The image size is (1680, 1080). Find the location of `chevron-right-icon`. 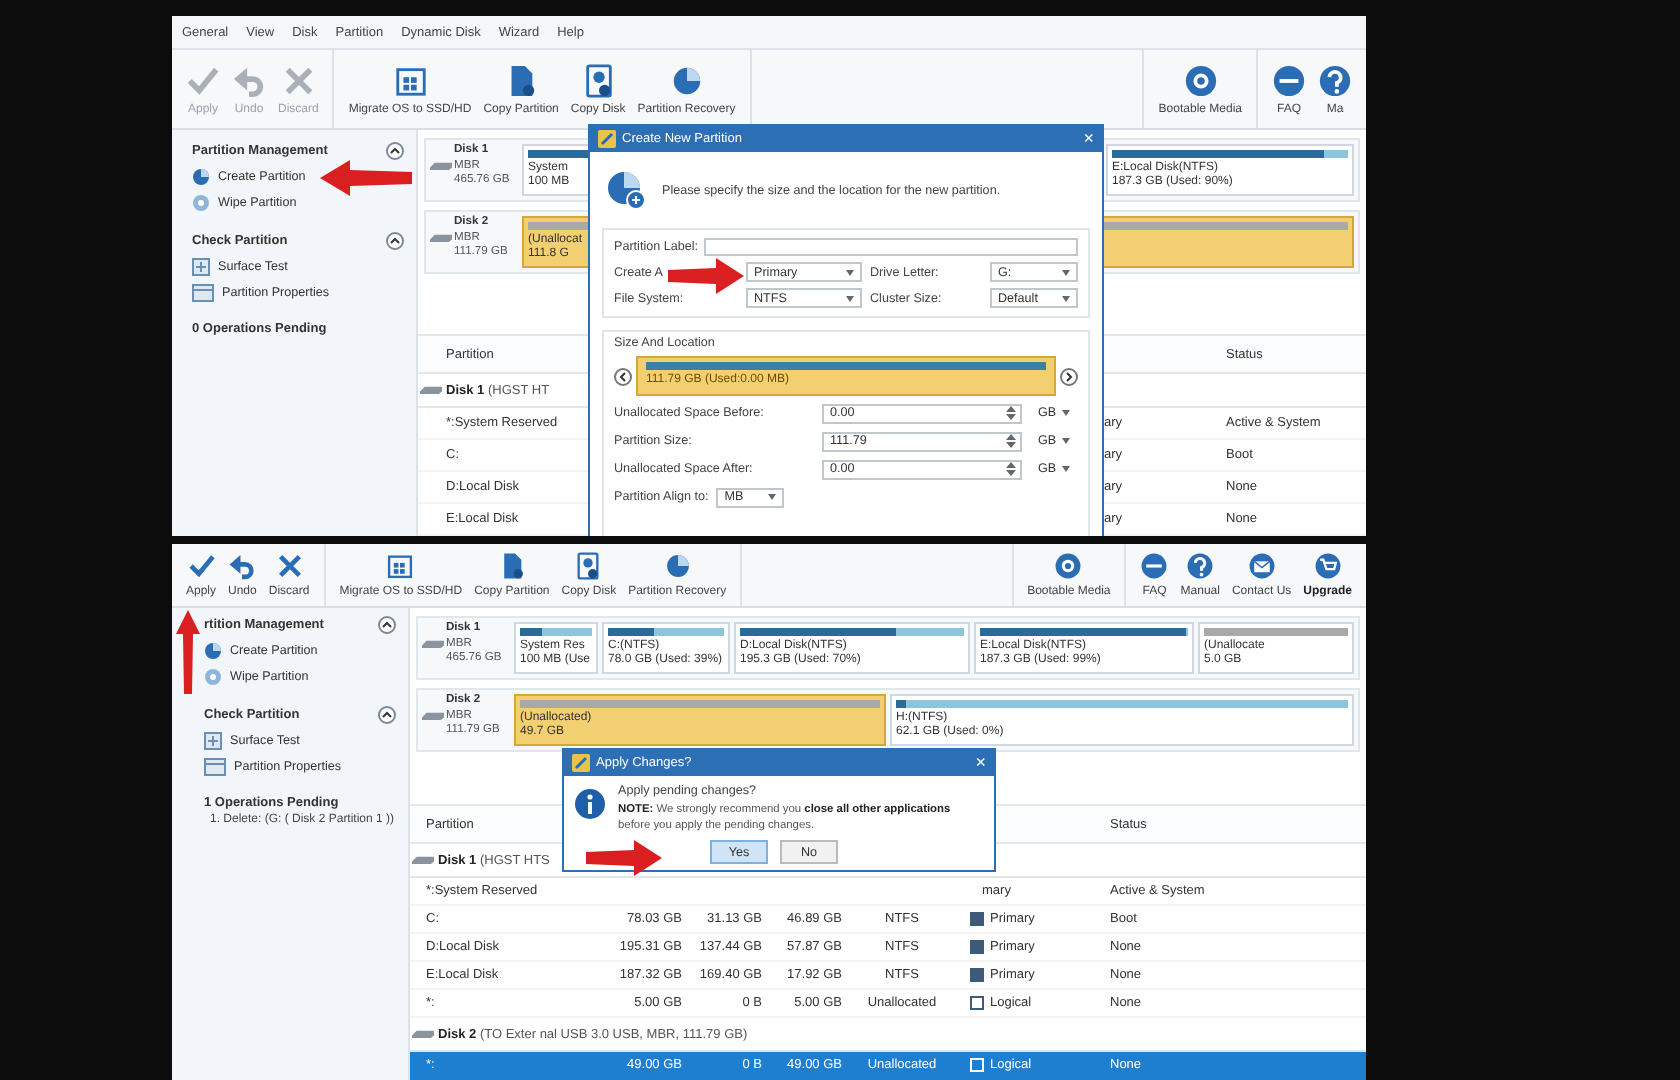

chevron-right-icon is located at coordinates (1069, 376).